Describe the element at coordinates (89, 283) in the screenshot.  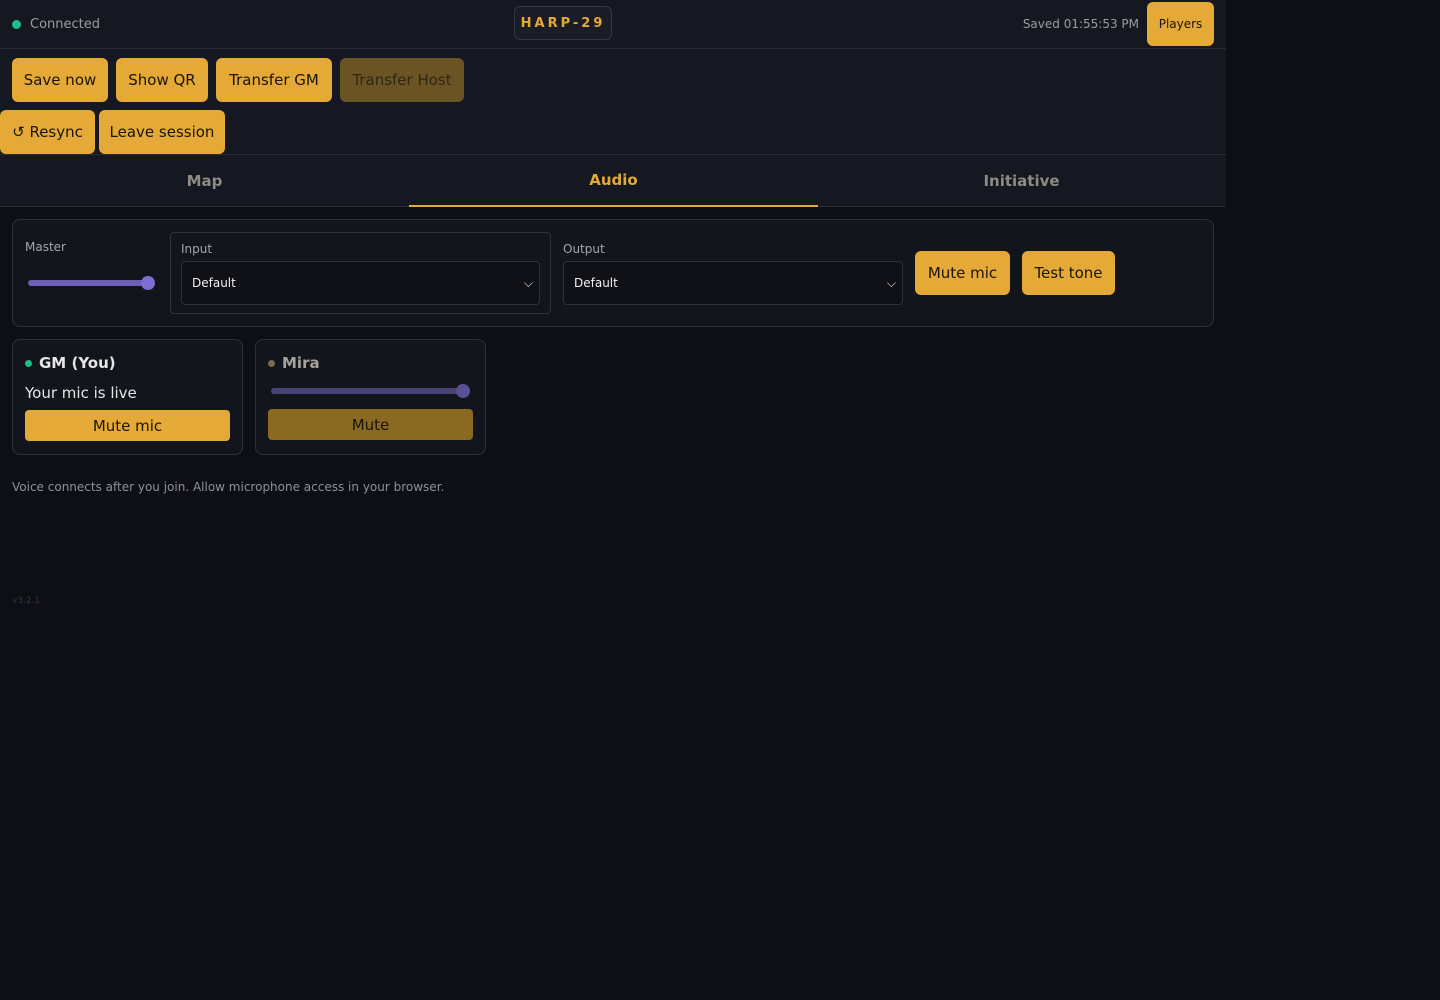
I see `master-slider-track` at that location.